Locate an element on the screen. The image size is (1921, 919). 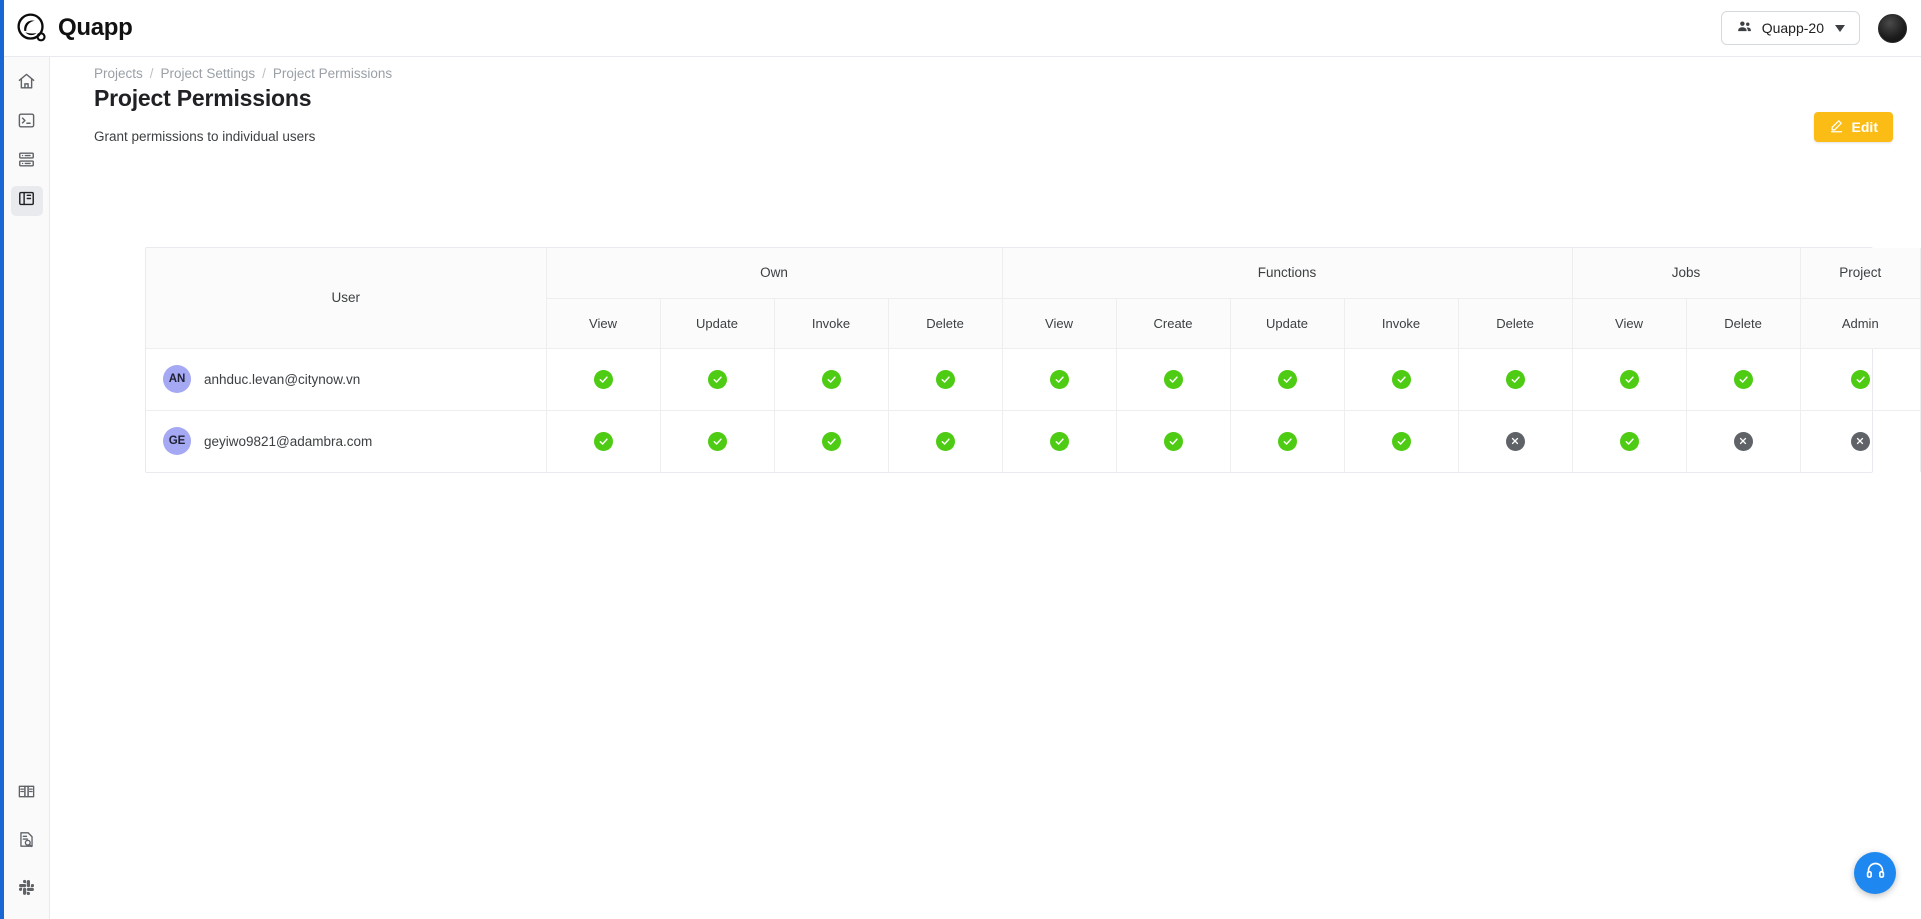
org-switcher-button: Quapp-20 is located at coordinates (1790, 28).